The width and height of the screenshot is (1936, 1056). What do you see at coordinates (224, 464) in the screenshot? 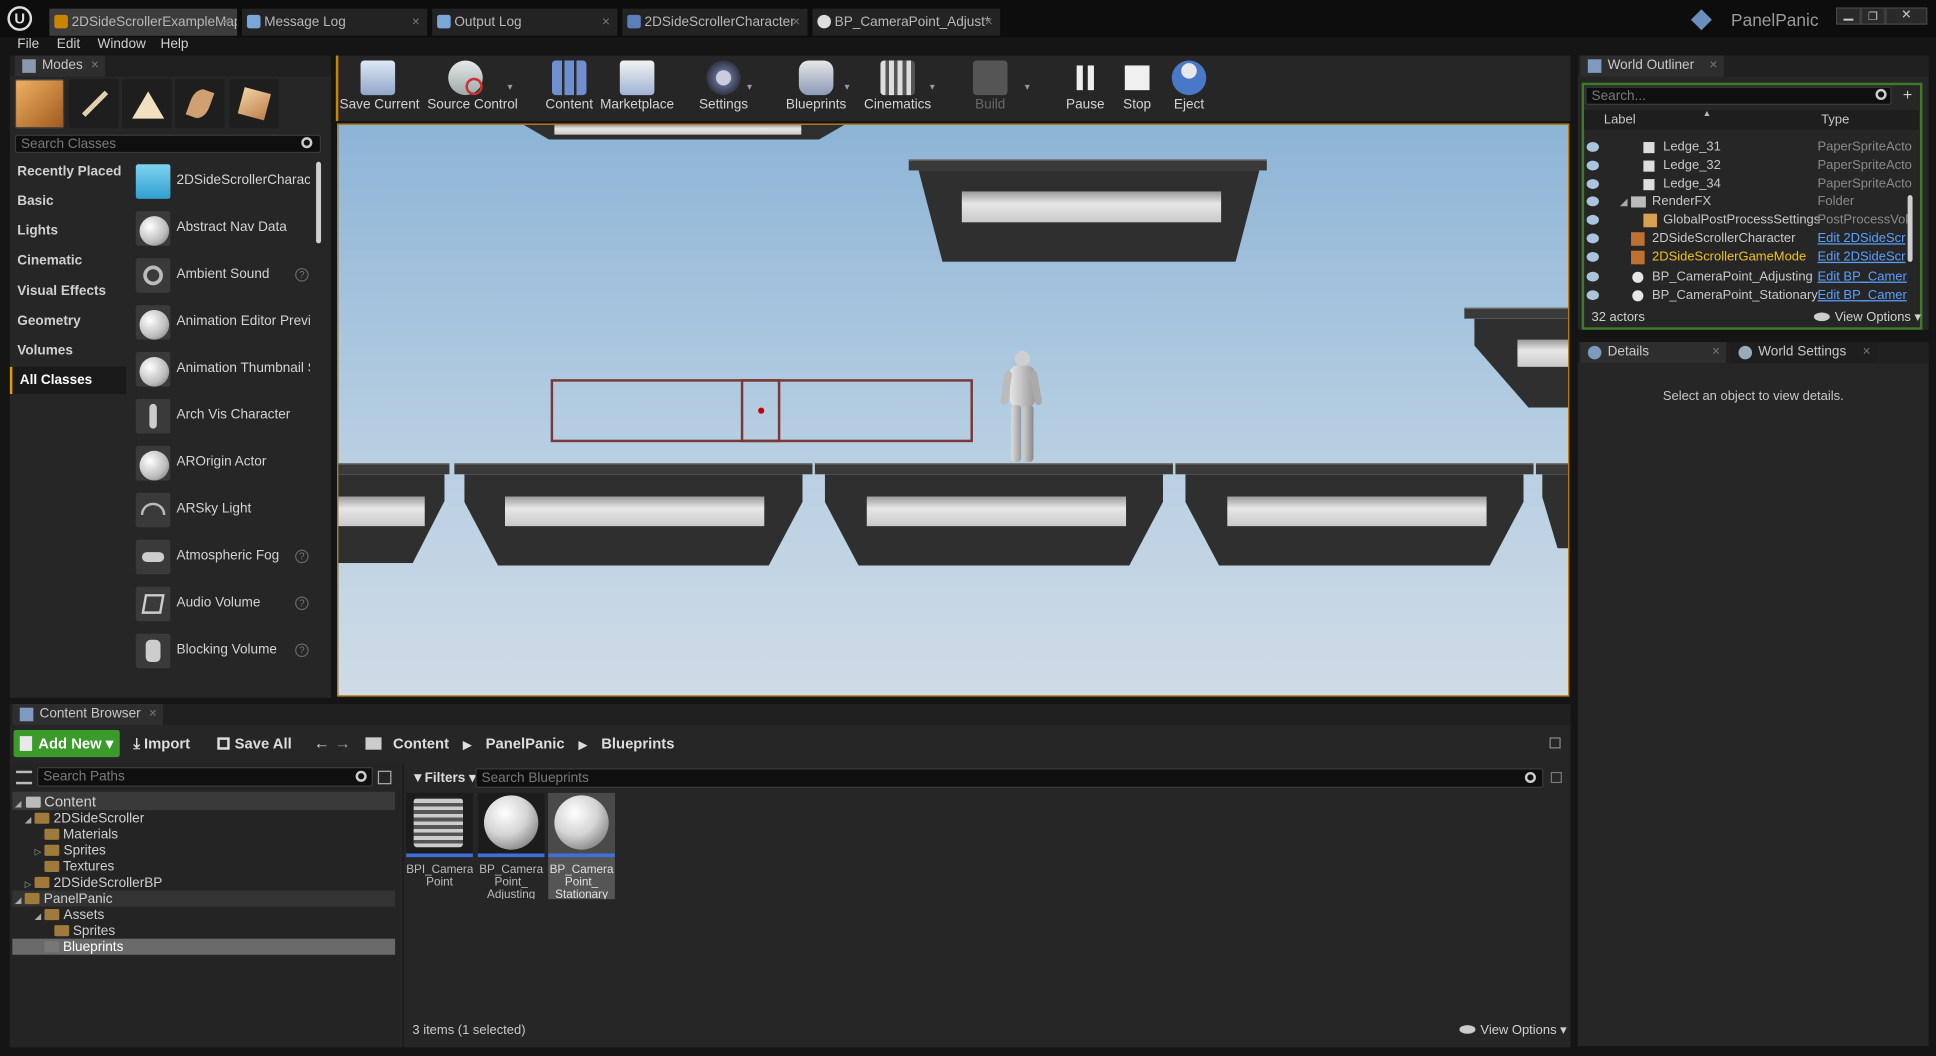
I see `class-item: AROrigin Actor` at bounding box center [224, 464].